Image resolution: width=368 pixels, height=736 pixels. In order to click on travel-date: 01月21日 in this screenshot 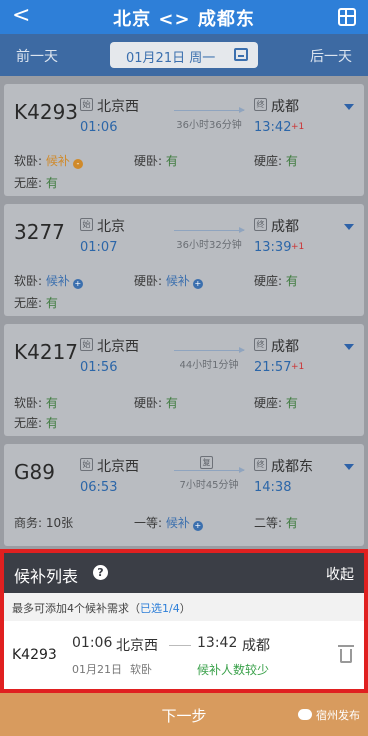, I will do `click(97, 669)`.